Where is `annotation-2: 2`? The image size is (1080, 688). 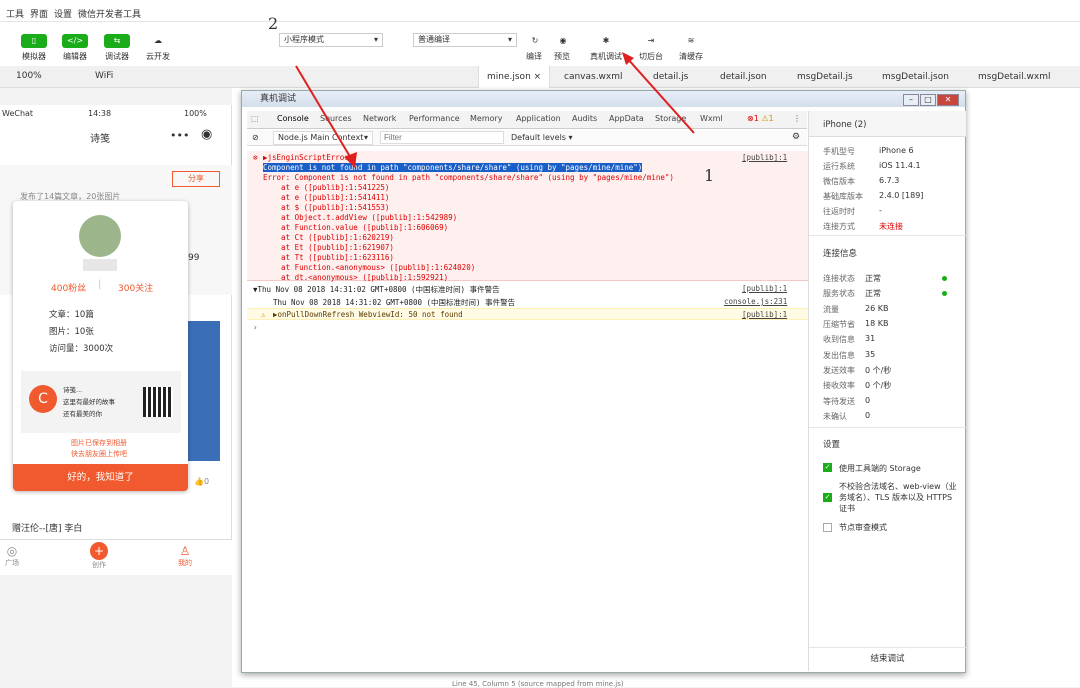
annotation-2: 2 is located at coordinates (273, 23).